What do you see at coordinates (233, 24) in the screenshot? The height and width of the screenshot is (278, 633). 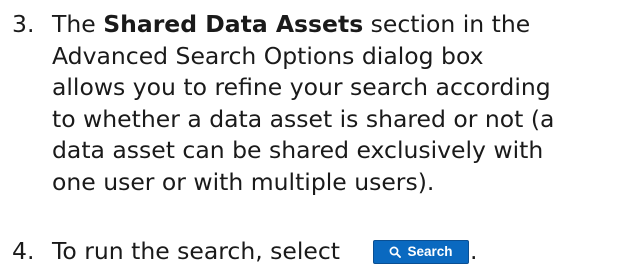 I see `section-name-bold: Shared Data Assets` at bounding box center [233, 24].